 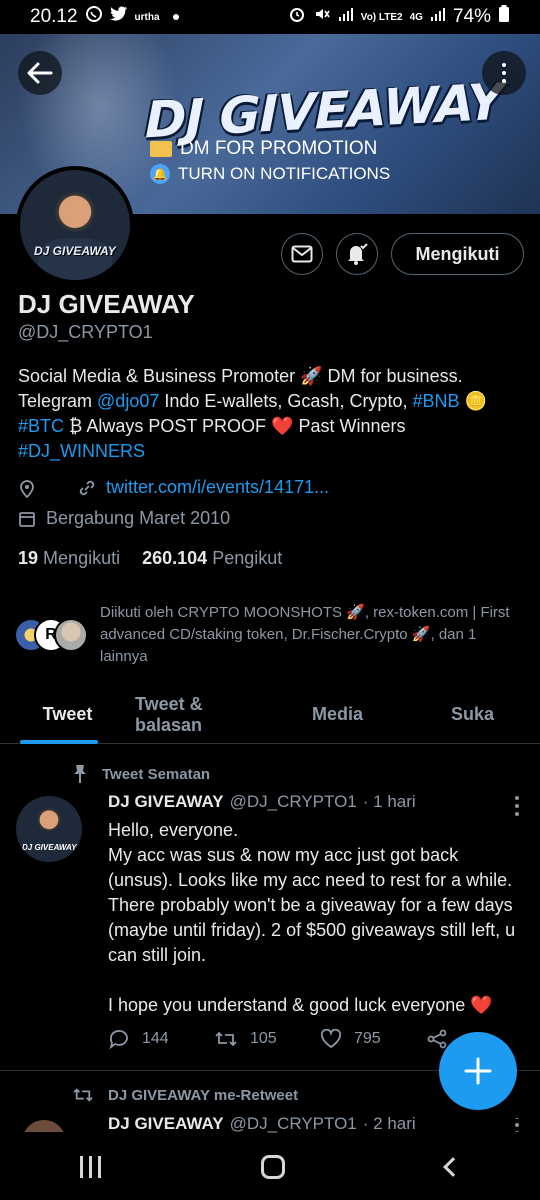 I want to click on like-count: 795, so click(x=367, y=1038).